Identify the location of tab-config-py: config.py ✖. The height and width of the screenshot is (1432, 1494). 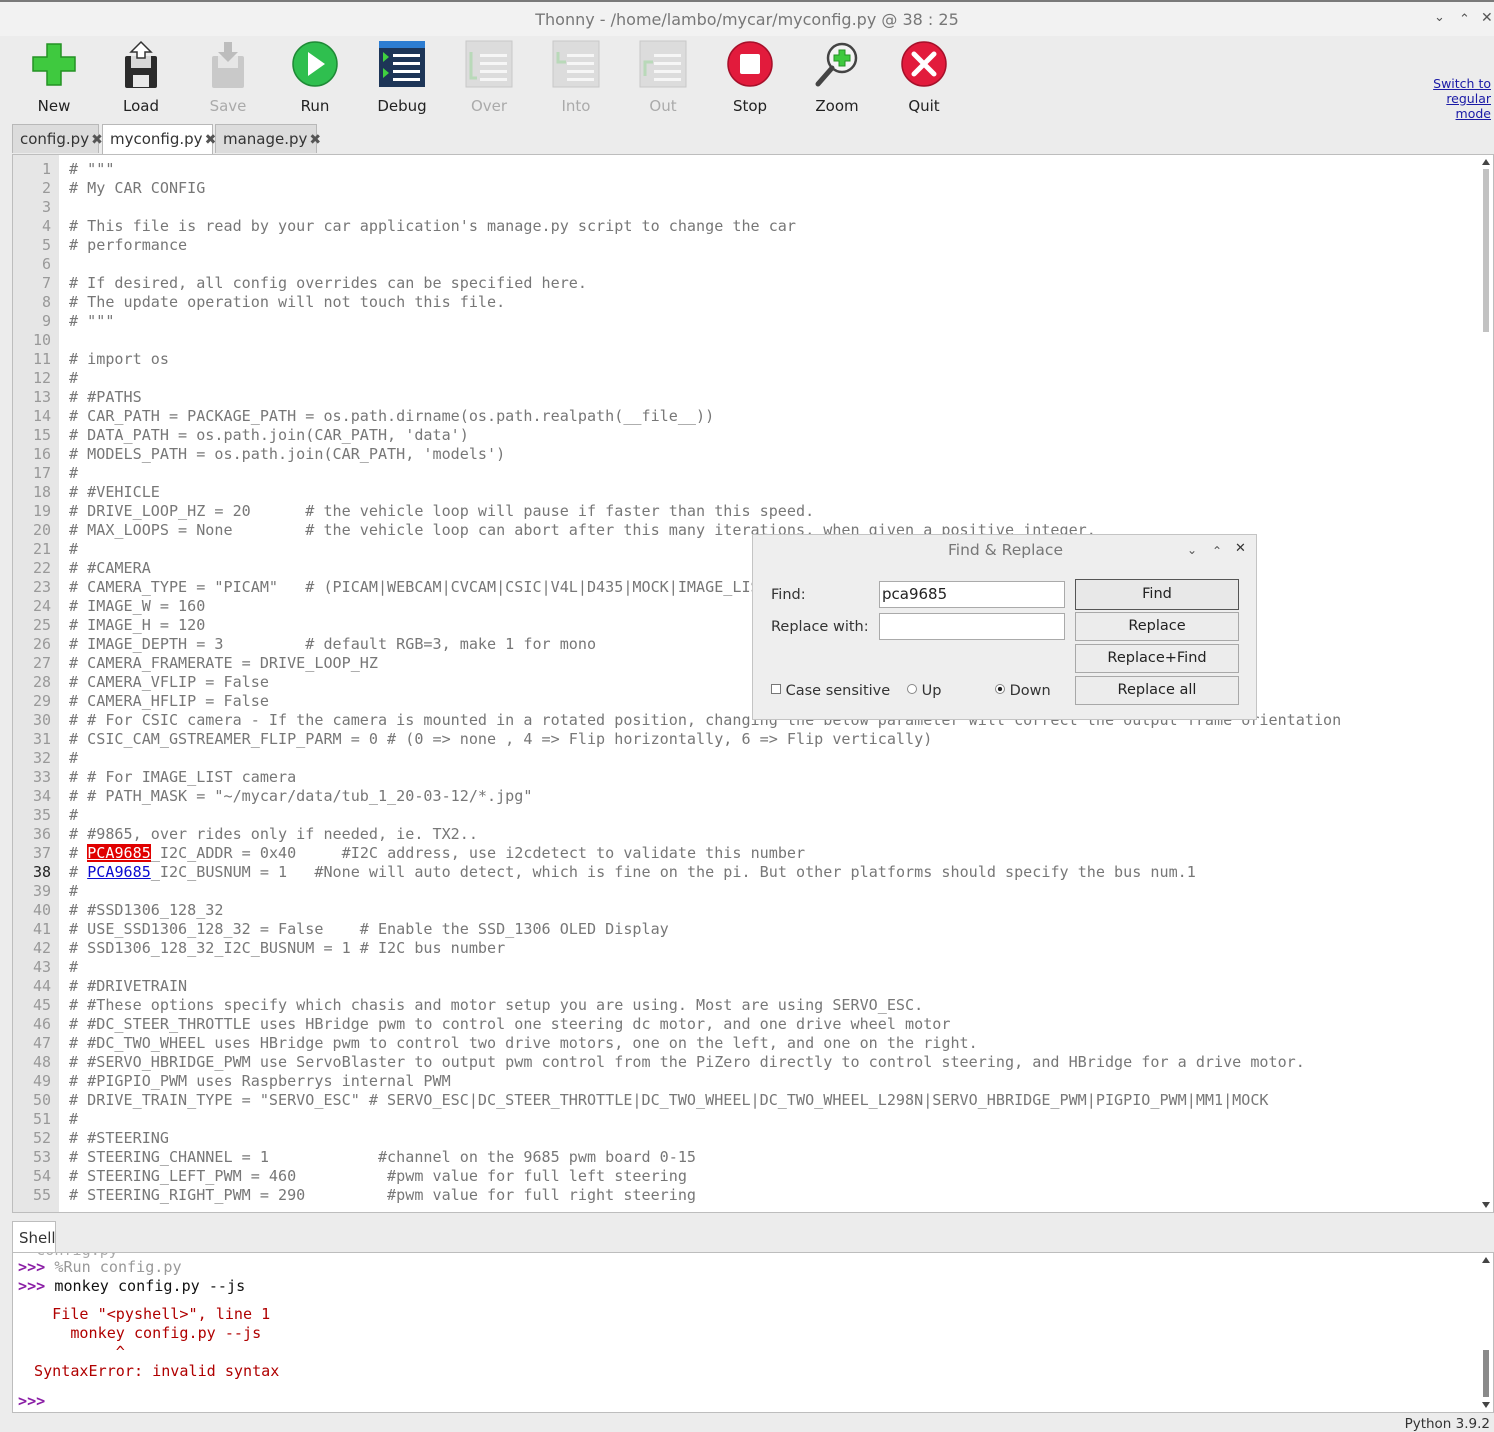
(57, 138).